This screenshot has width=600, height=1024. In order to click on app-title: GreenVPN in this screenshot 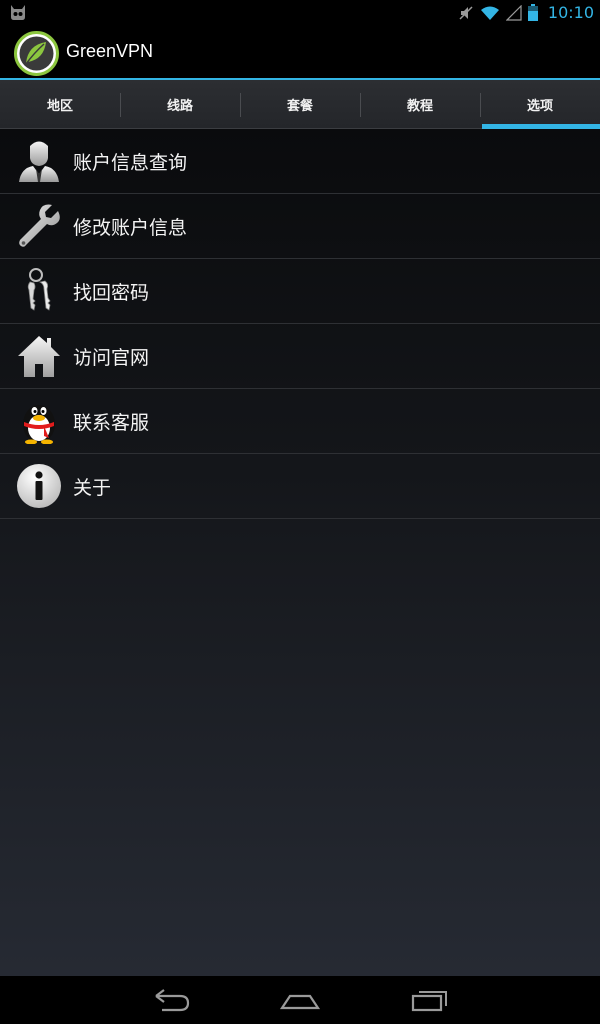, I will do `click(110, 51)`.